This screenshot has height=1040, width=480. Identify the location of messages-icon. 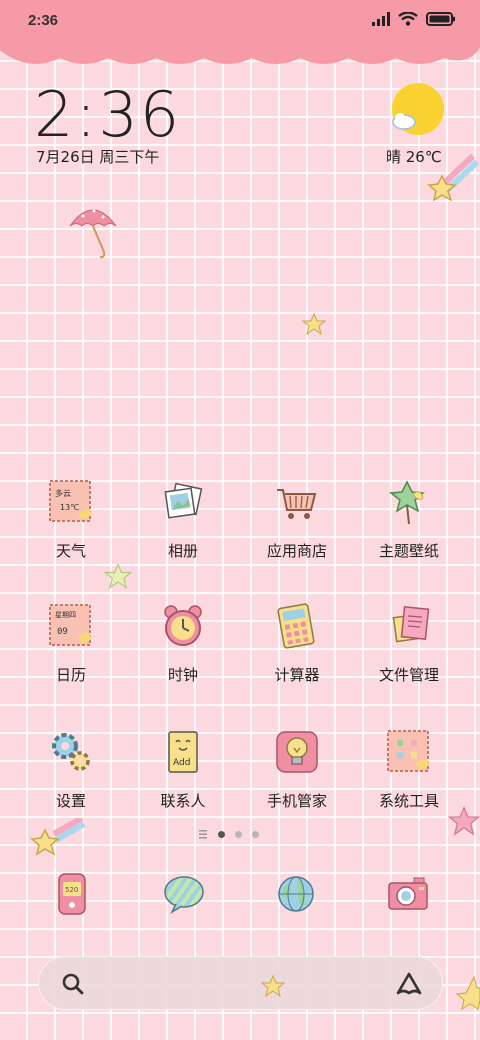
(184, 895).